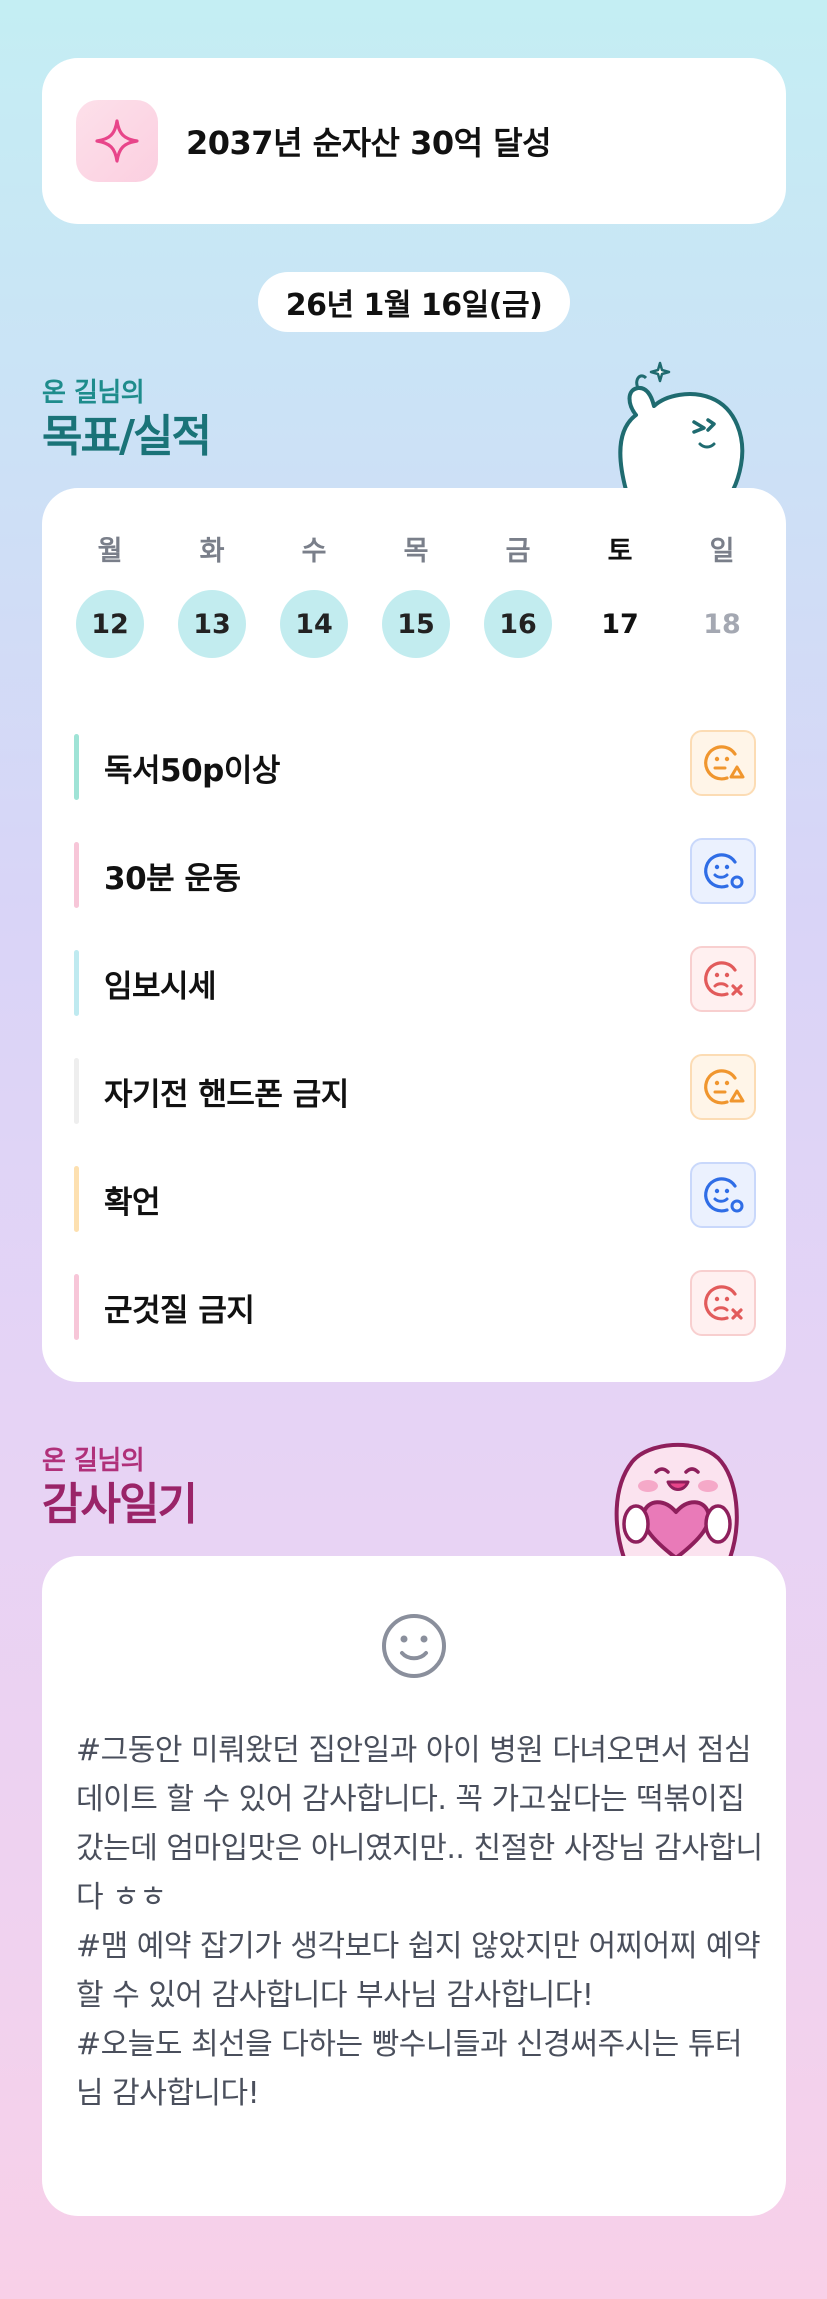  Describe the element at coordinates (620, 551) in the screenshot. I see `day-label: 토` at that location.